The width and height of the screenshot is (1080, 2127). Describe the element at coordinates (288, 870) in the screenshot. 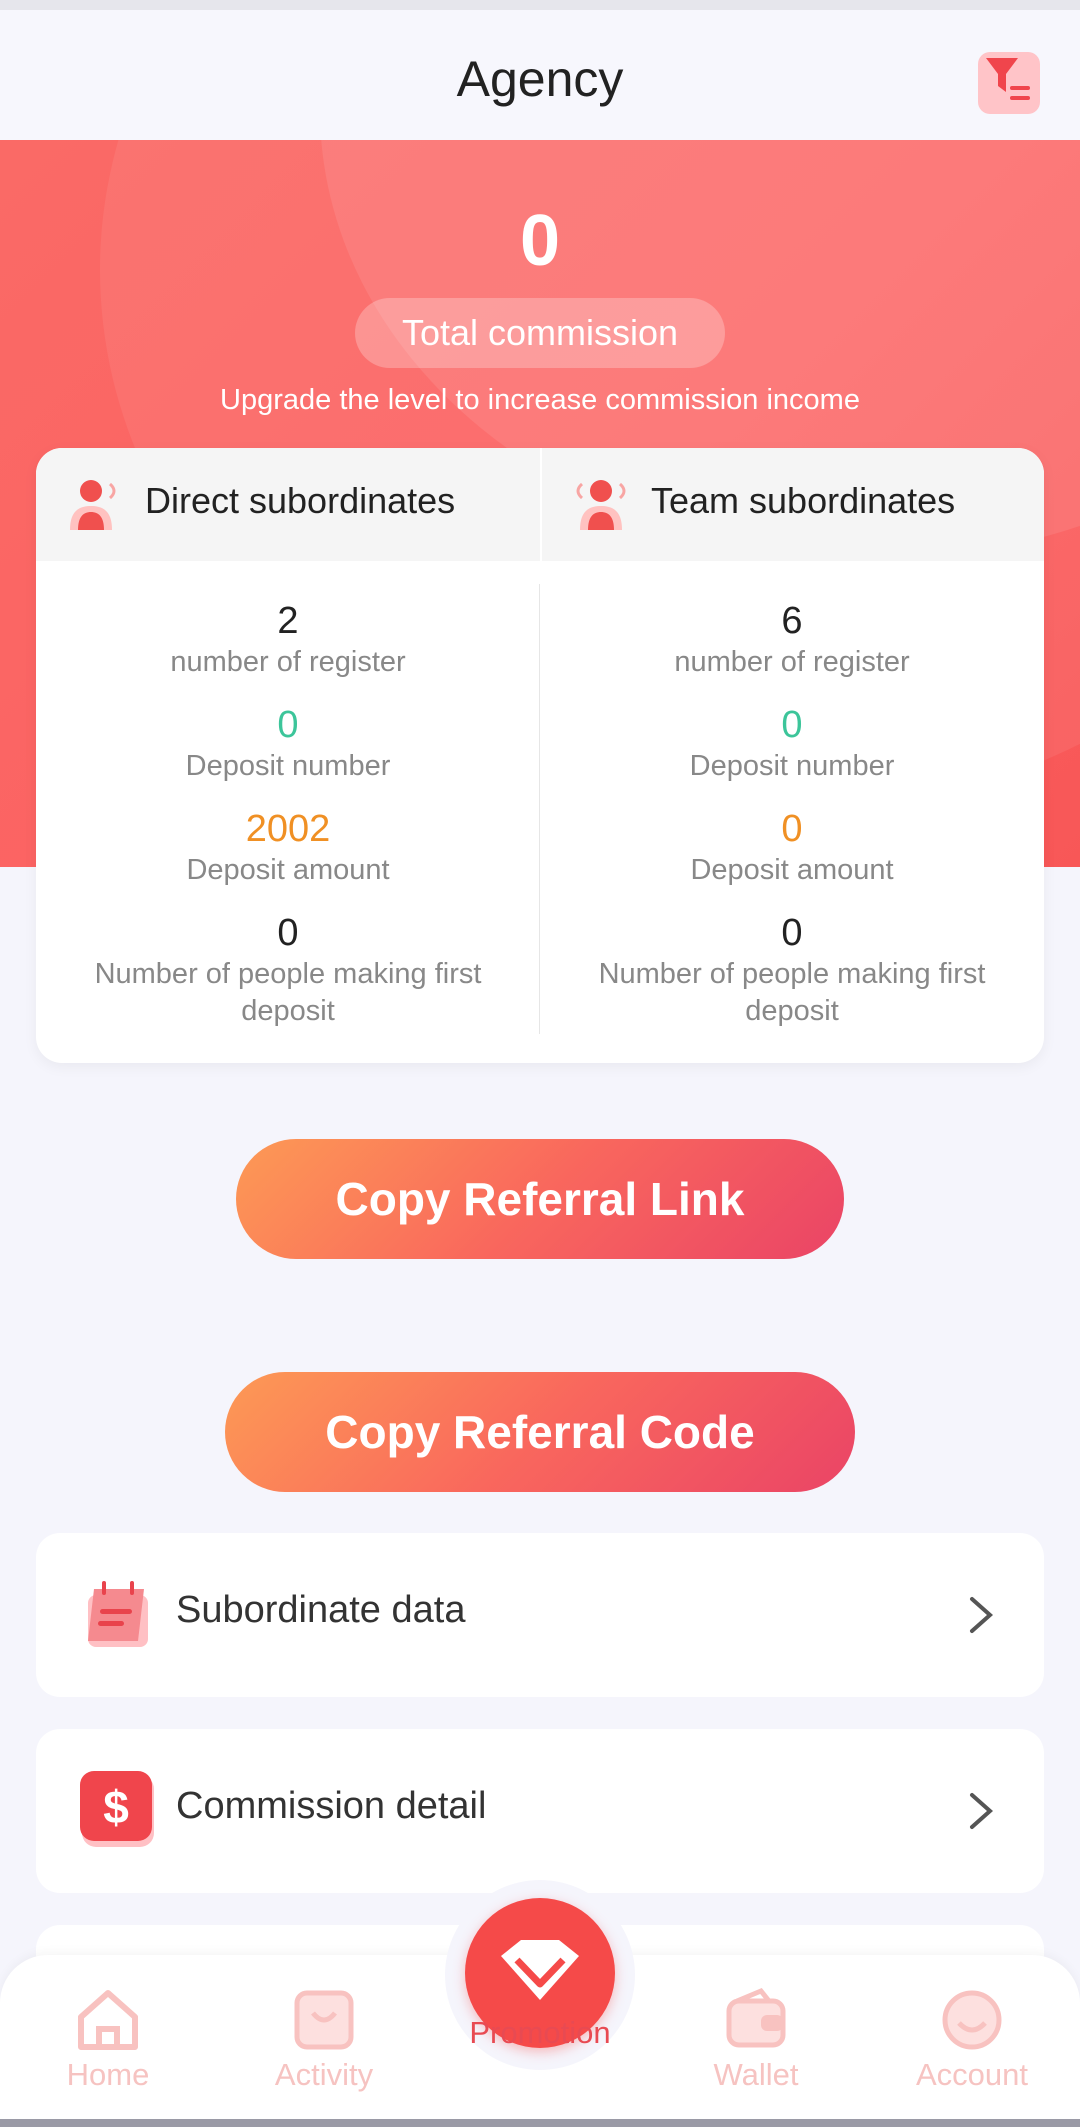

I see `direct-deposit-amount-label: Deposit amount` at that location.